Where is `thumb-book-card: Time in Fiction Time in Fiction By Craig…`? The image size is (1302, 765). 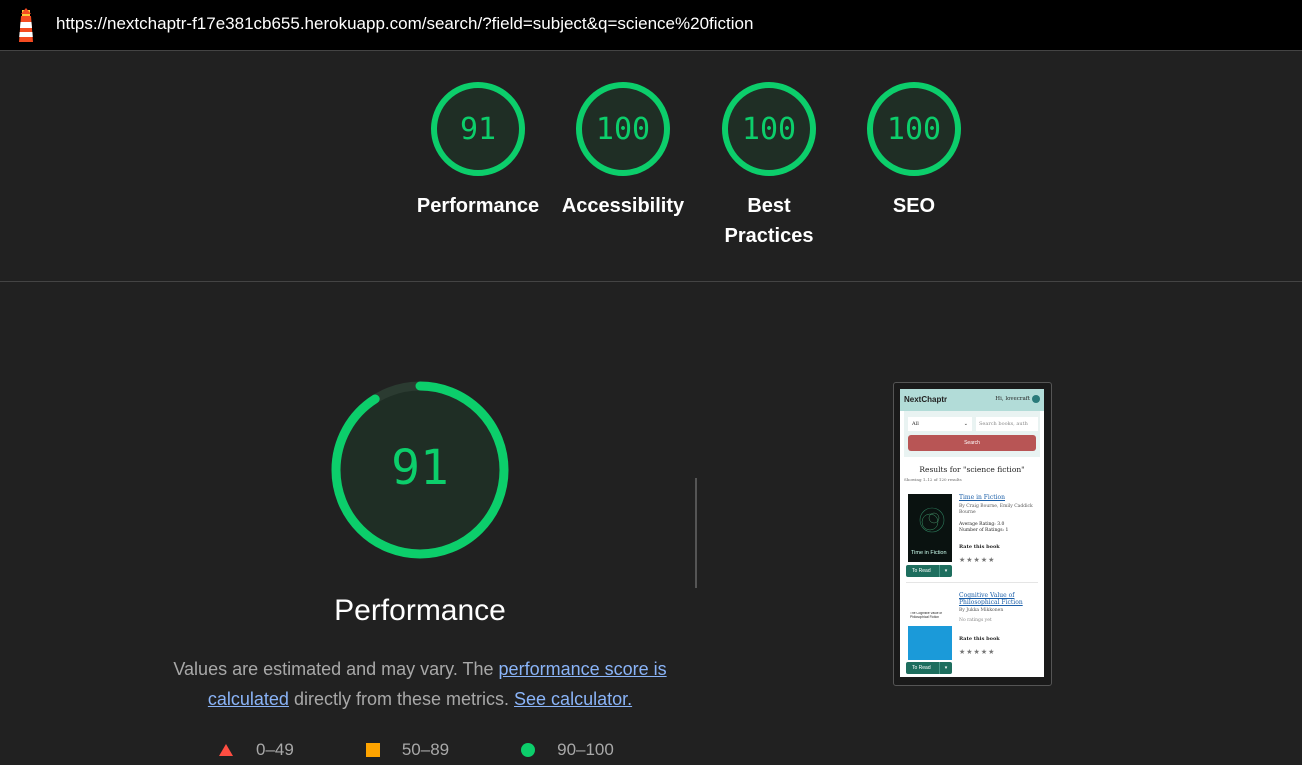 thumb-book-card: Time in Fiction Time in Fiction By Craig… is located at coordinates (972, 537).